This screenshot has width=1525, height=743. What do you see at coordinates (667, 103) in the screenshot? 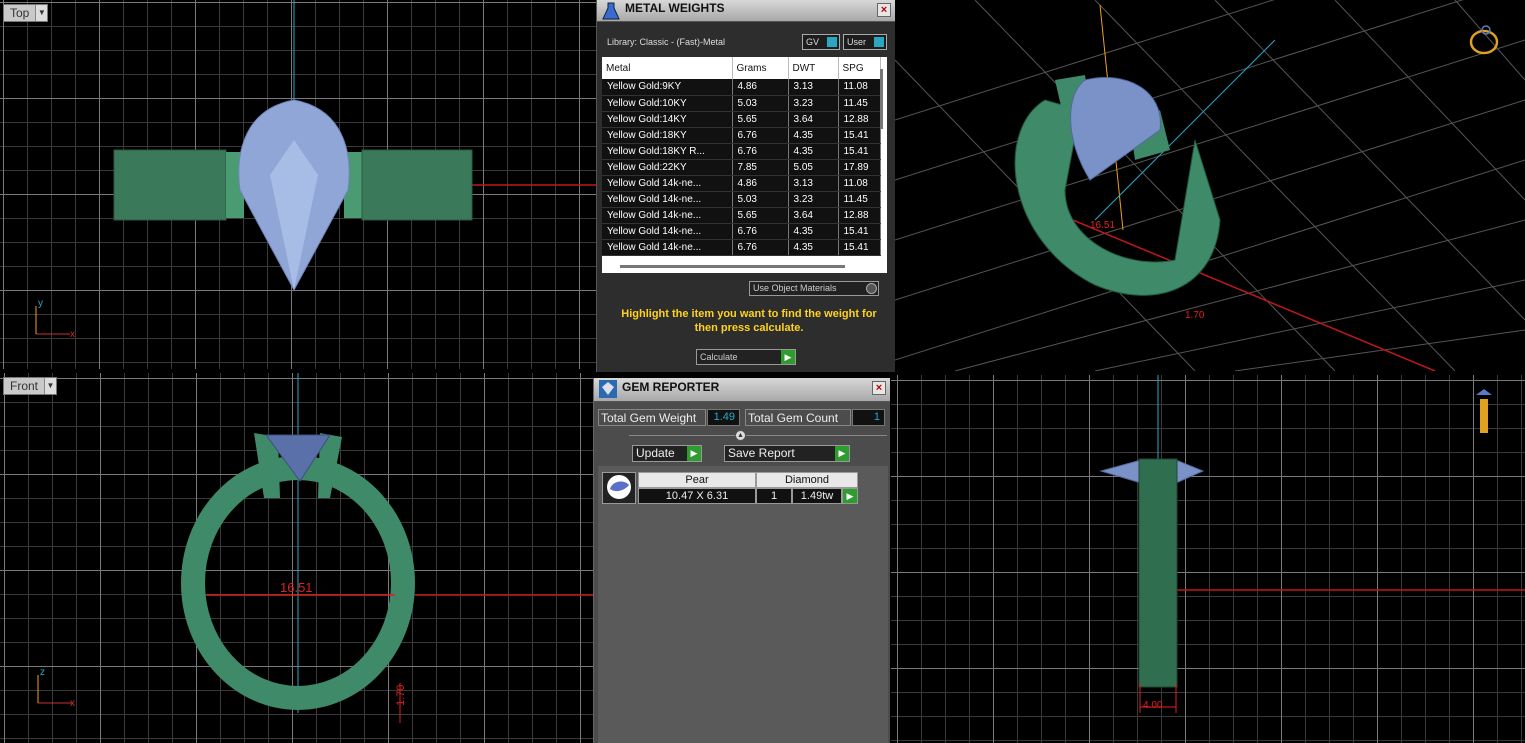
I see `table-cell: Yellow Gold:10KY` at bounding box center [667, 103].